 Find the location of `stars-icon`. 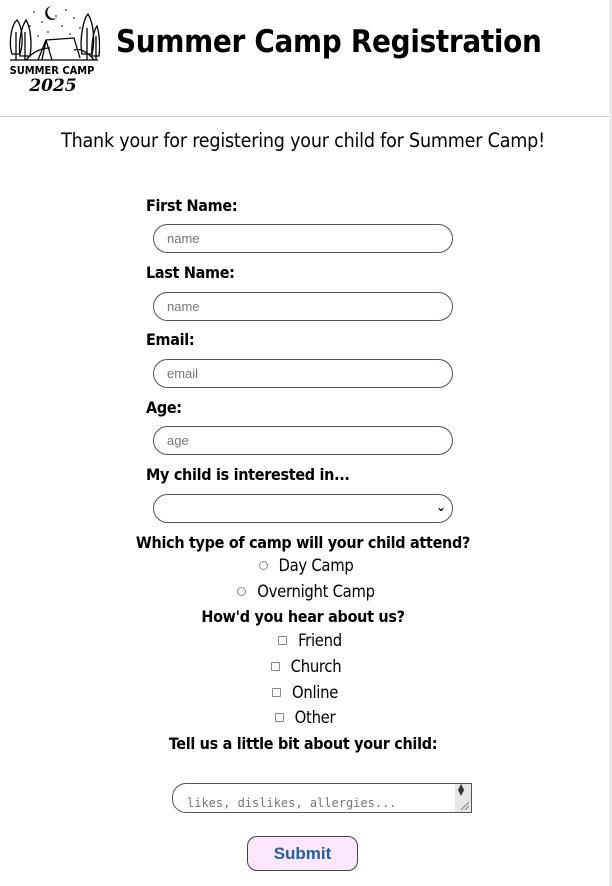

stars-icon is located at coordinates (55, 23).